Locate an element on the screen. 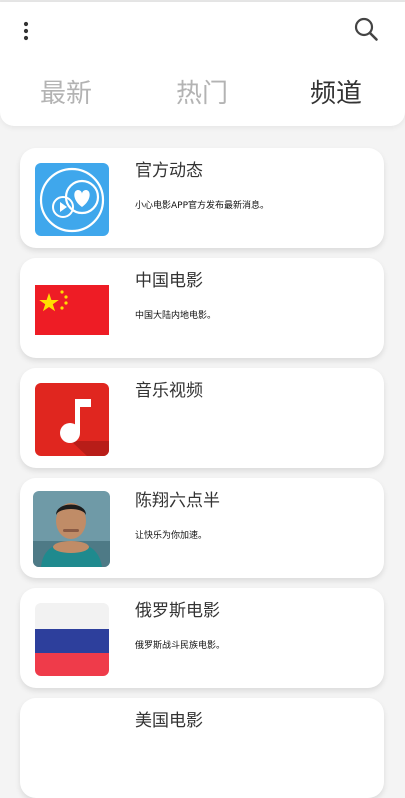  china-flag-icon is located at coordinates (72, 309).